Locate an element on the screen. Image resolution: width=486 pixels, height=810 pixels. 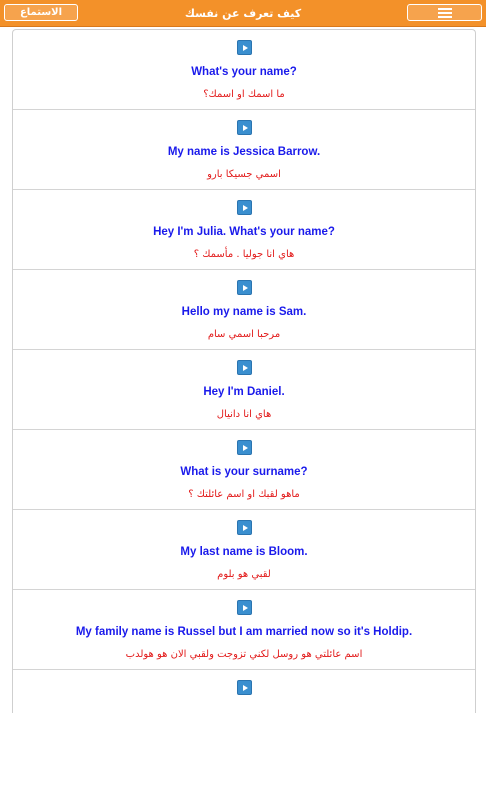
arabic-translation: ما اسمك او اسمك؟ is located at coordinates (244, 94).